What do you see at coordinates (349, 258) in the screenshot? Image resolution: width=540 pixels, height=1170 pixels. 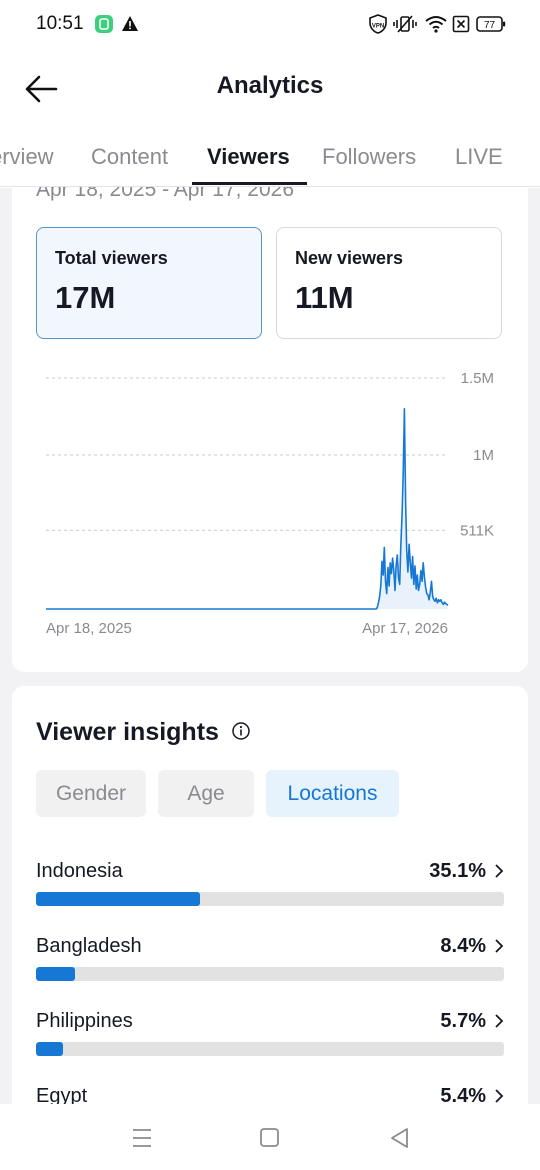 I see `new-viewers-label: New viewers` at bounding box center [349, 258].